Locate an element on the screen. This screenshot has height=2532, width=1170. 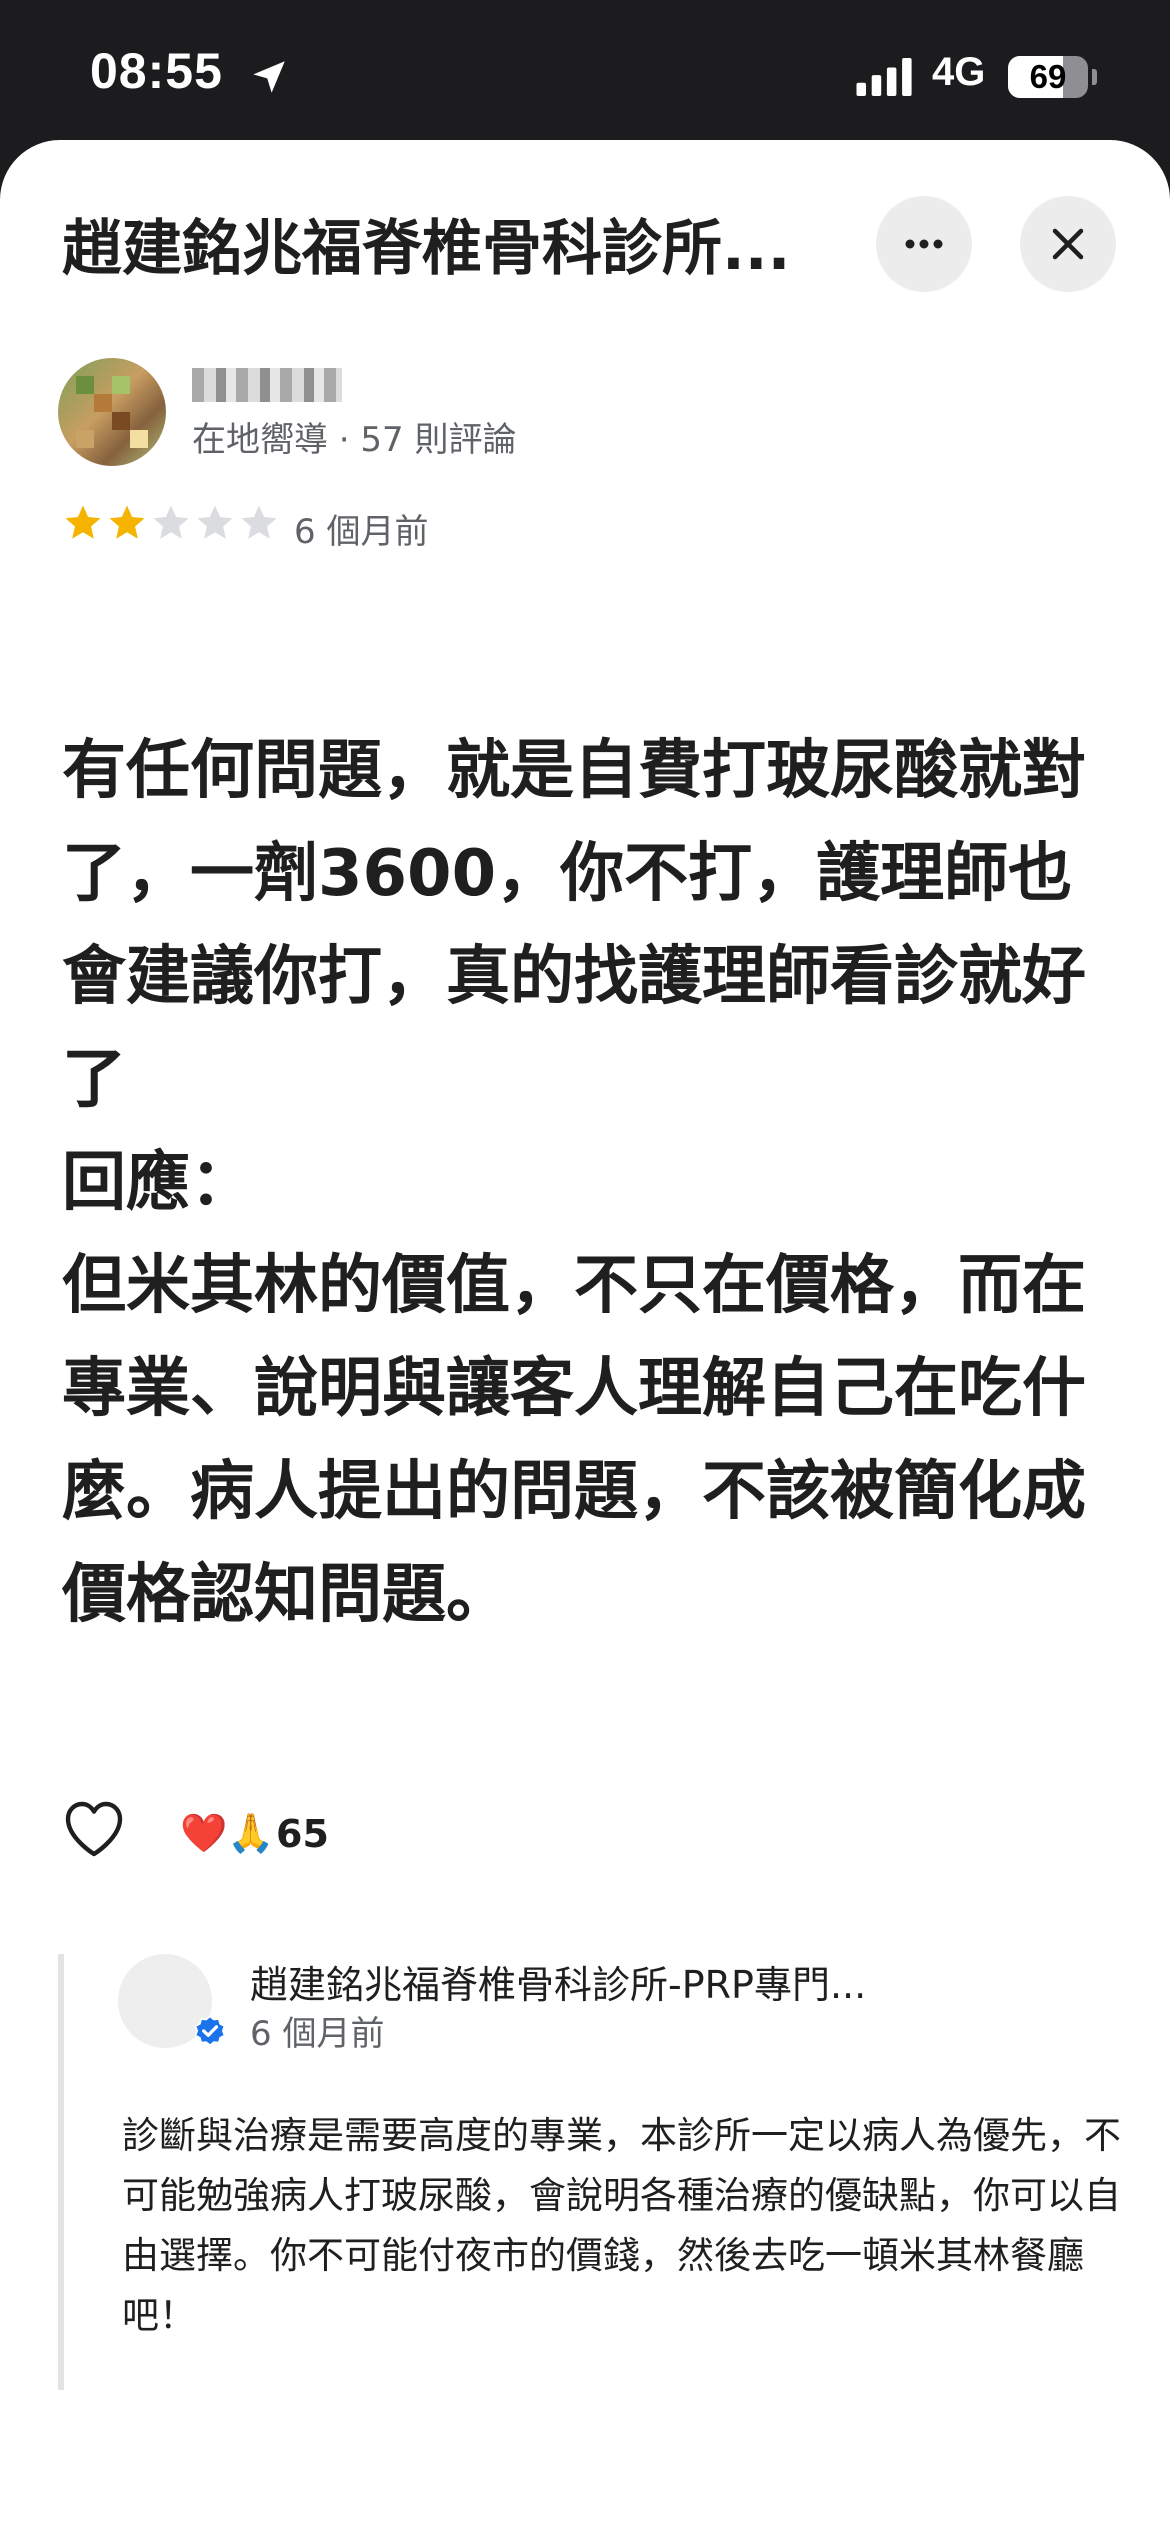
more-button is located at coordinates (924, 244).